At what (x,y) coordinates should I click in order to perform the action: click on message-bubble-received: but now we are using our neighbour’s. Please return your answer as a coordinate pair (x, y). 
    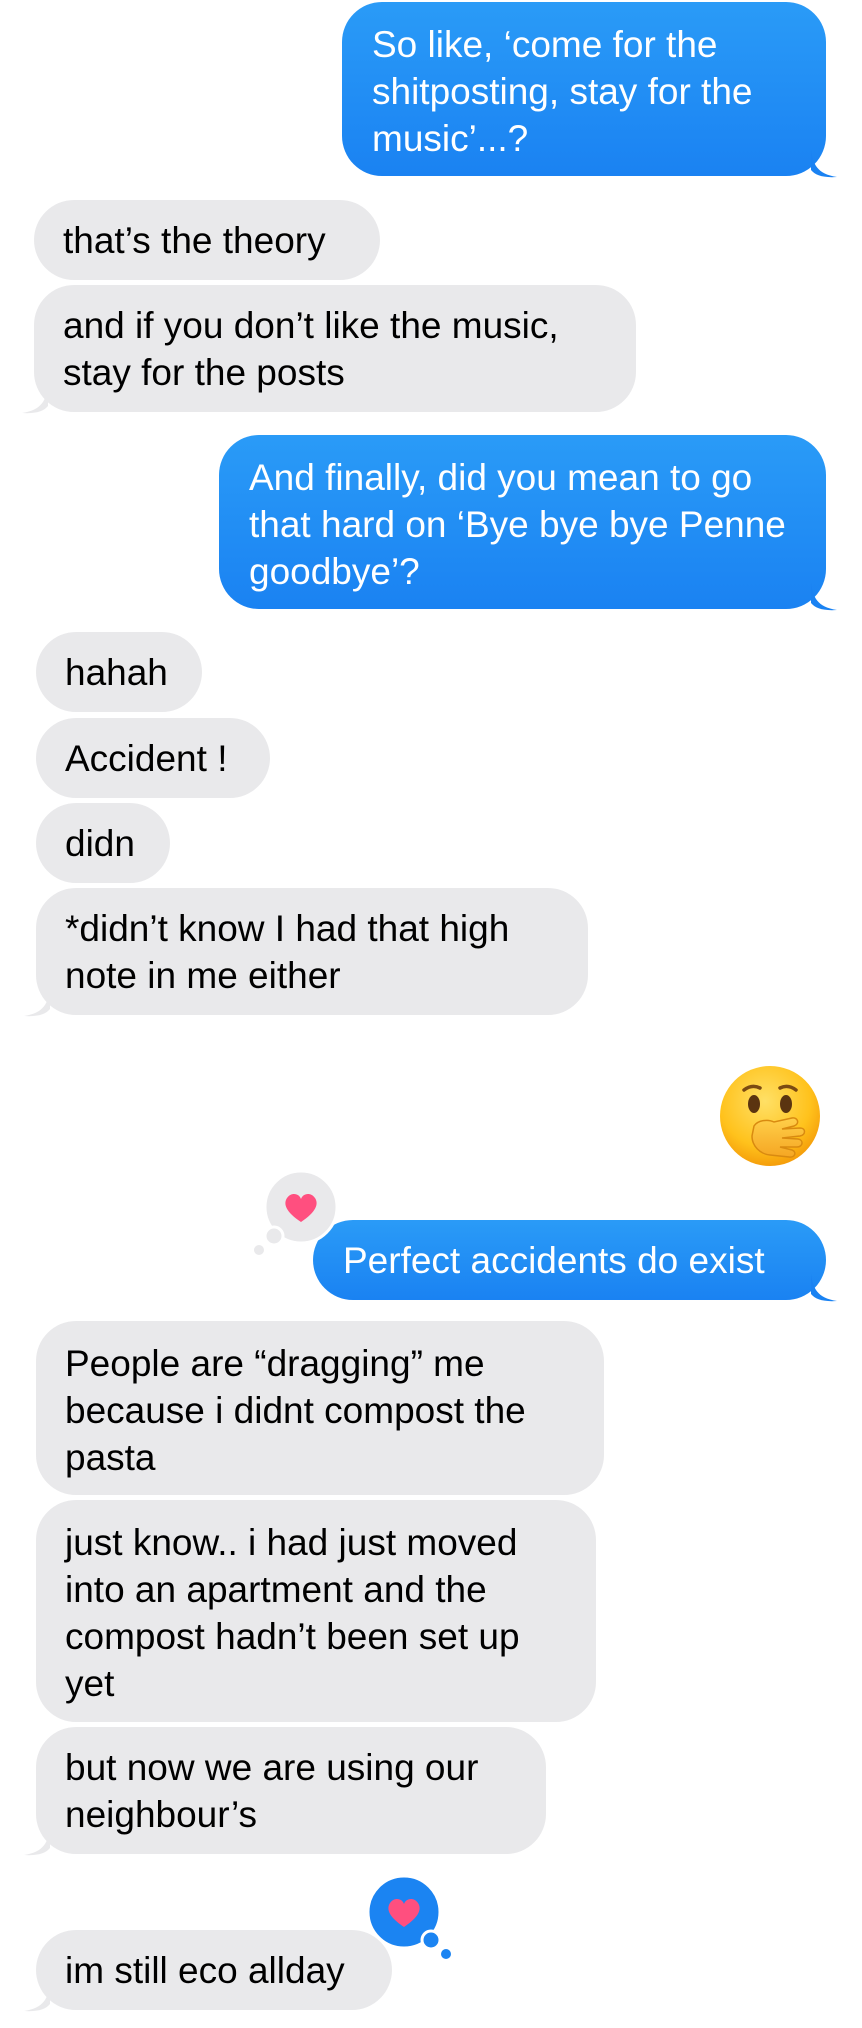
    Looking at the image, I should click on (285, 1791).